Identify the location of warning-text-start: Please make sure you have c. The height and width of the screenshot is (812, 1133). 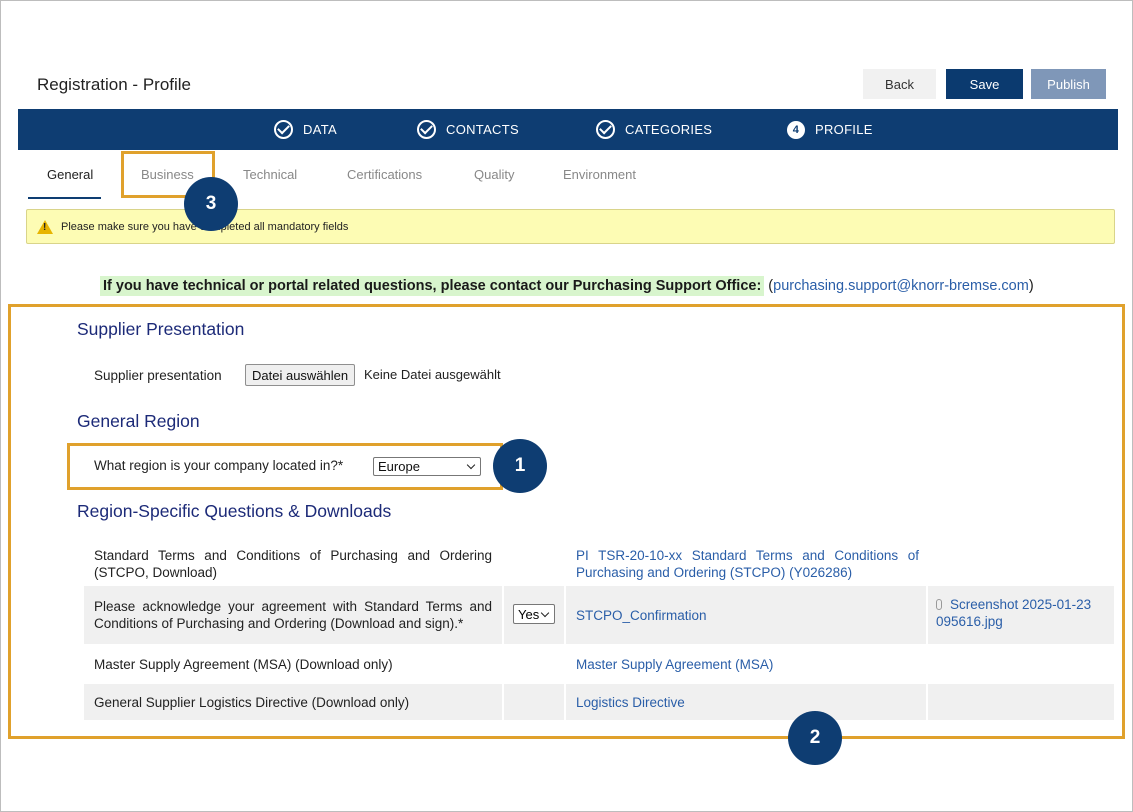
(133, 226).